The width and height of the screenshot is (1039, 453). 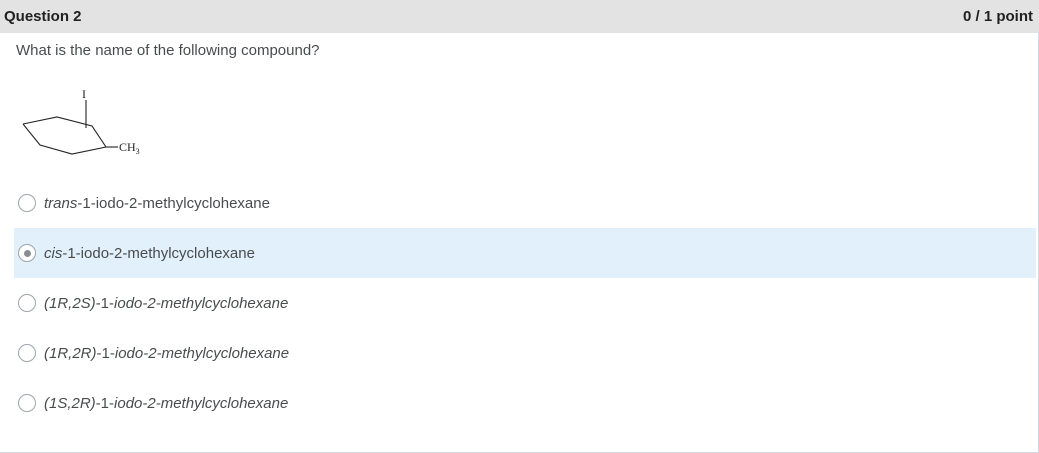 I want to click on iodine-label: I, so click(x=84, y=94).